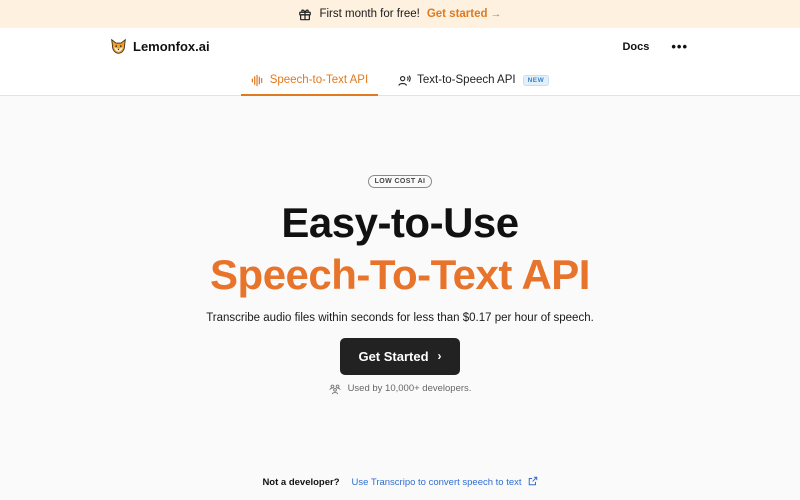 This screenshot has height=500, width=800. Describe the element at coordinates (536, 80) in the screenshot. I see `new-badge: NEW` at that location.